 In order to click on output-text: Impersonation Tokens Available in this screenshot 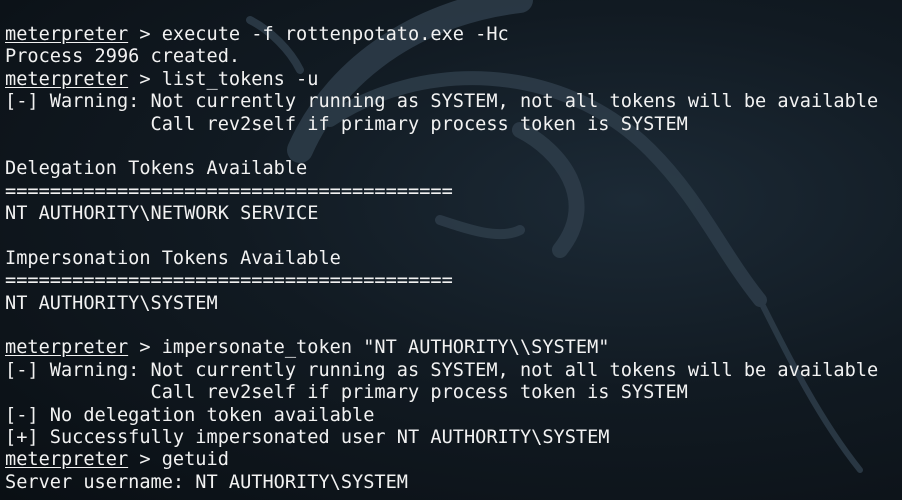, I will do `click(173, 258)`.